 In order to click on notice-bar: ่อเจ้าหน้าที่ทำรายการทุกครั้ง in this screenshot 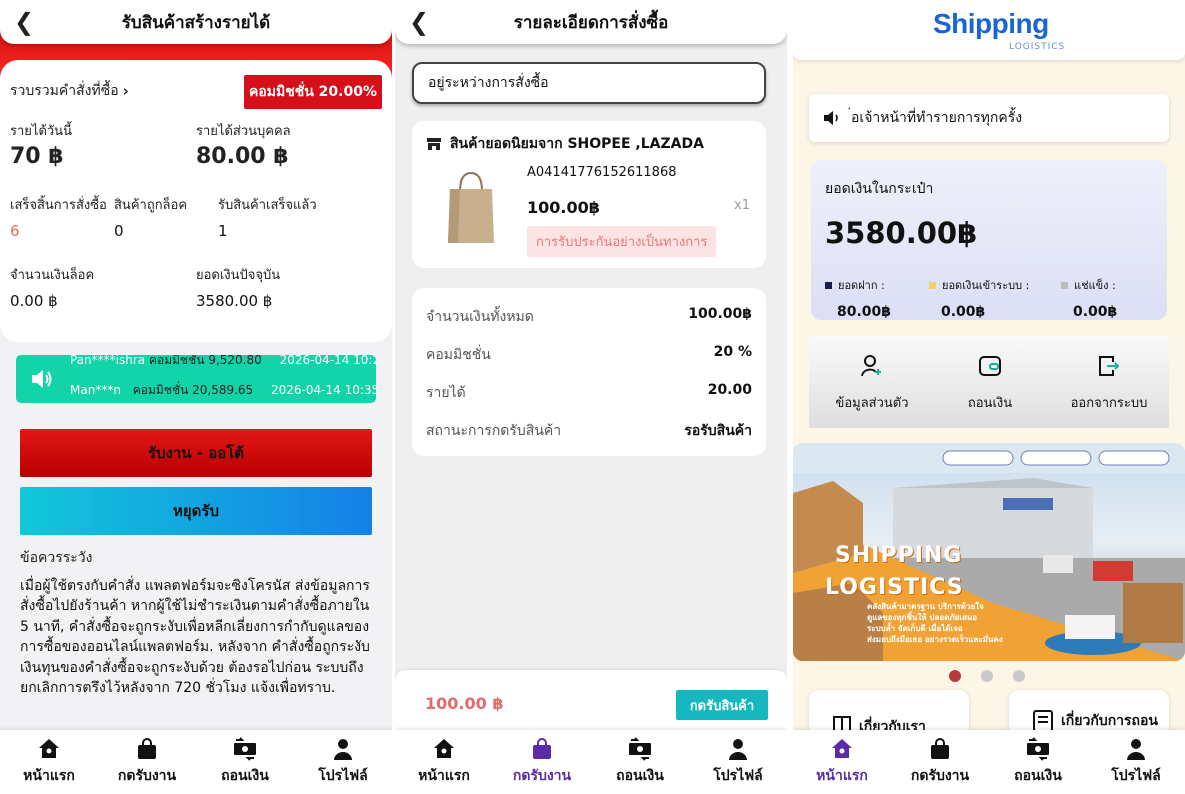, I will do `click(989, 118)`.